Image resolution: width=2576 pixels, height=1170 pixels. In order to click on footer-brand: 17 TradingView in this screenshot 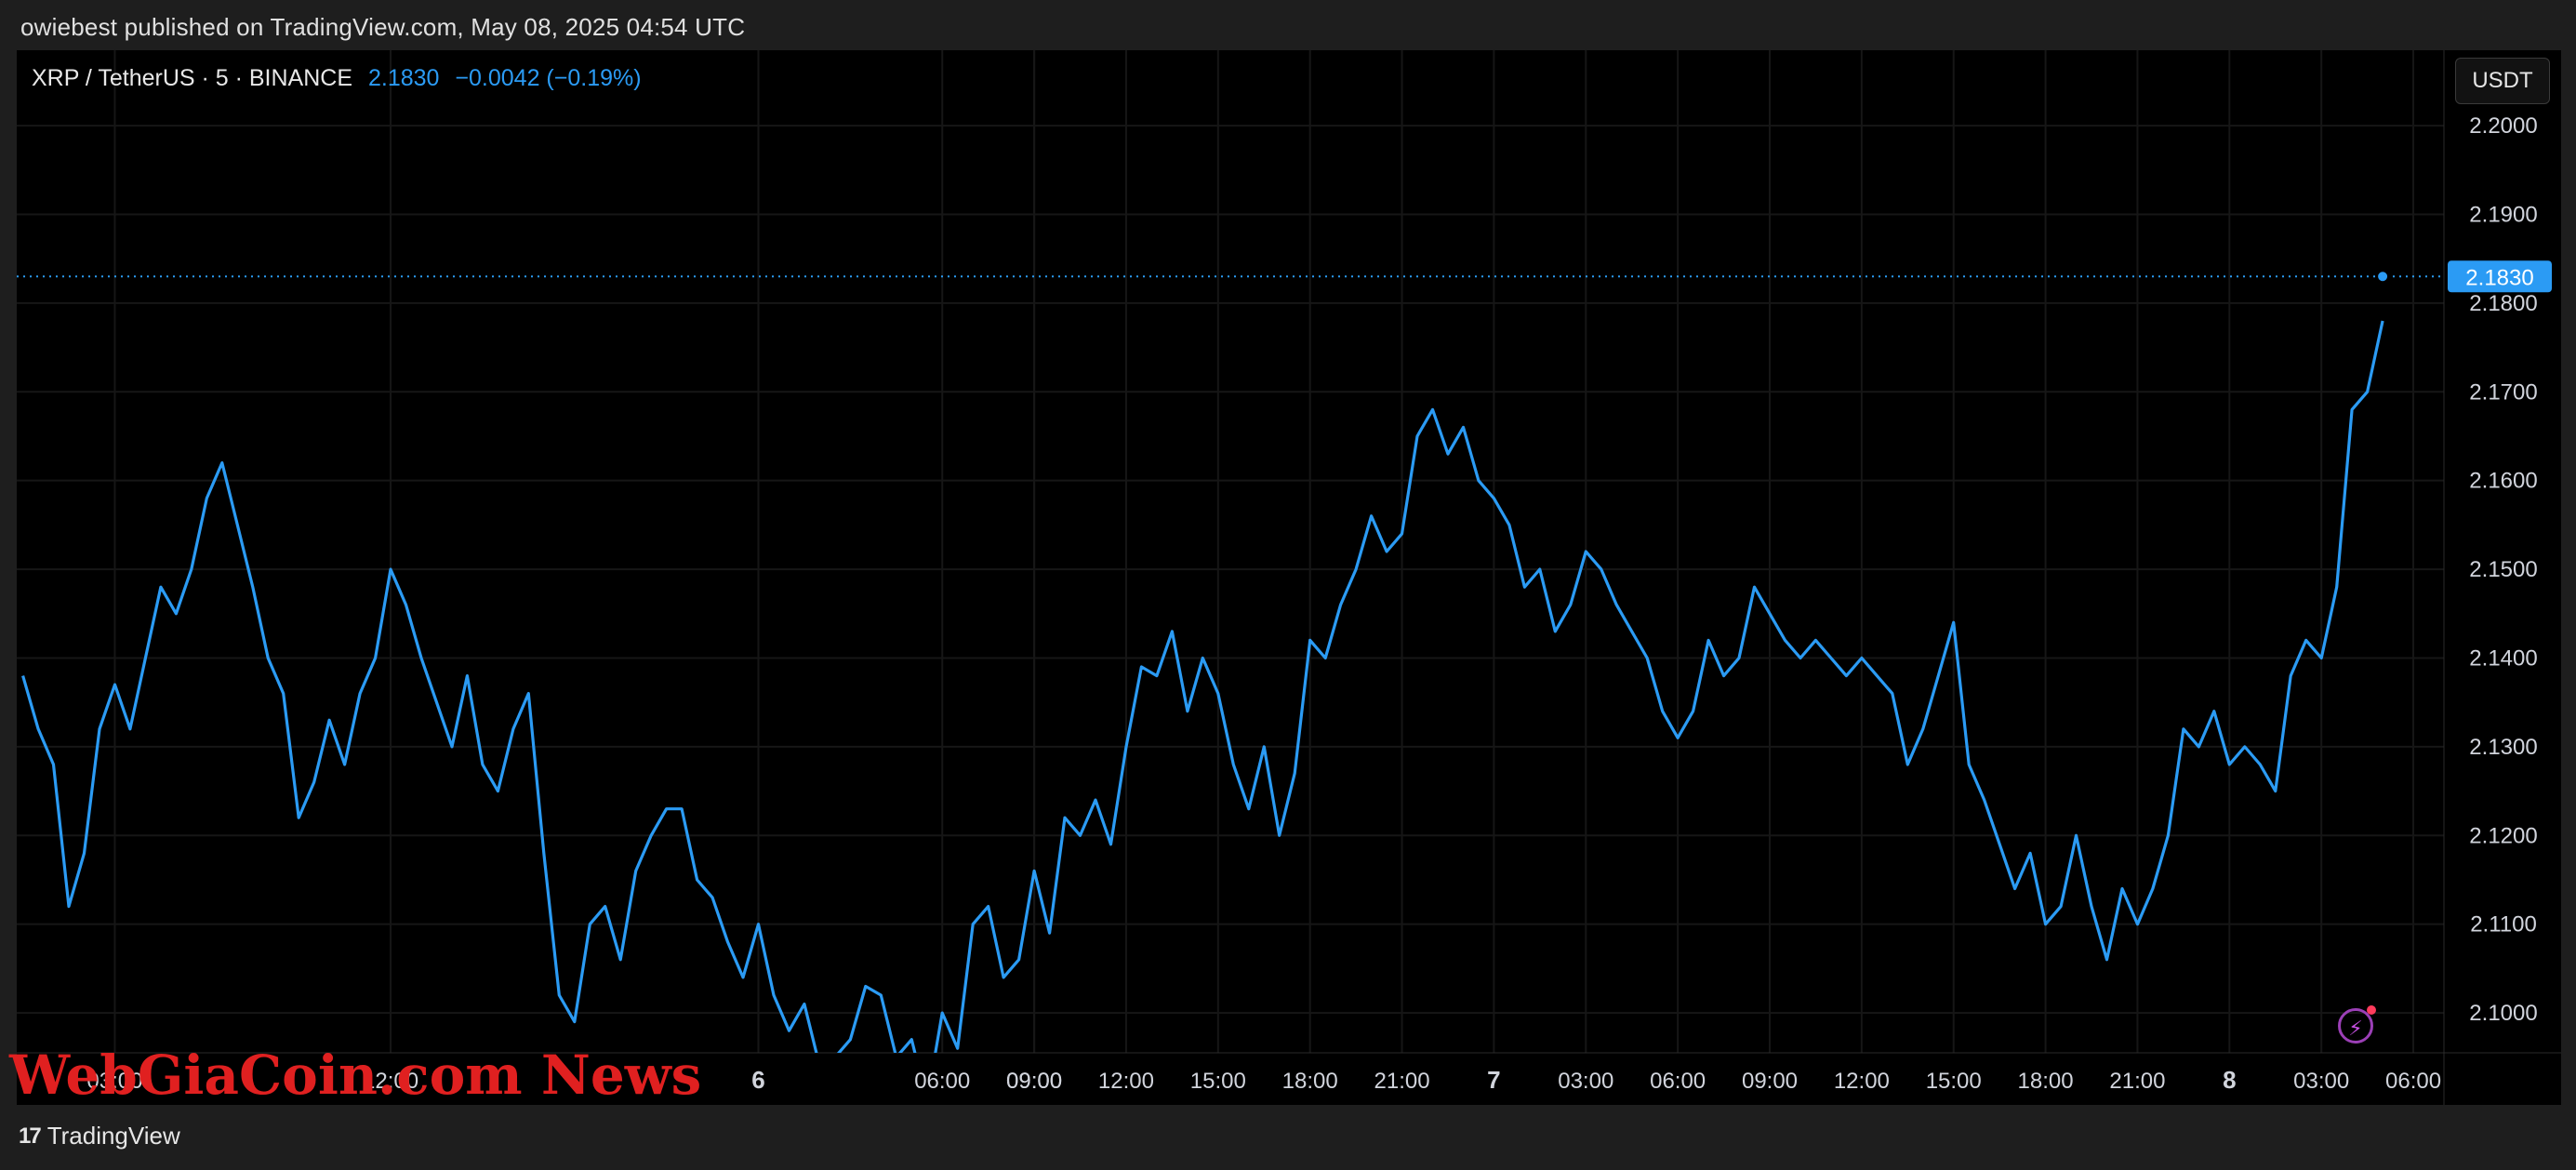, I will do `click(99, 1136)`.